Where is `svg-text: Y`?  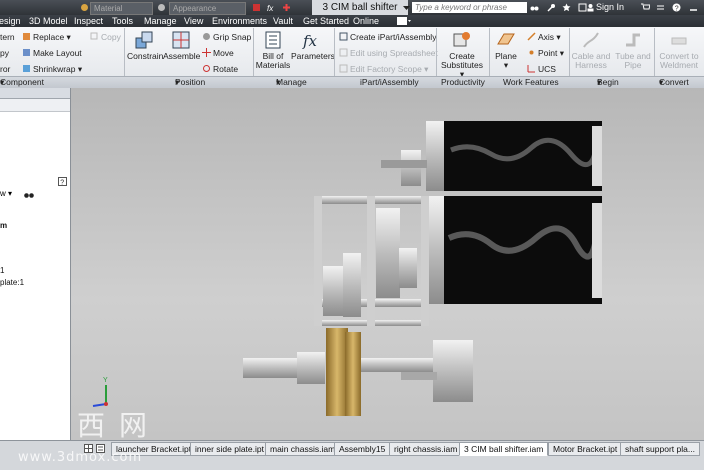 svg-text: Y is located at coordinates (105, 380).